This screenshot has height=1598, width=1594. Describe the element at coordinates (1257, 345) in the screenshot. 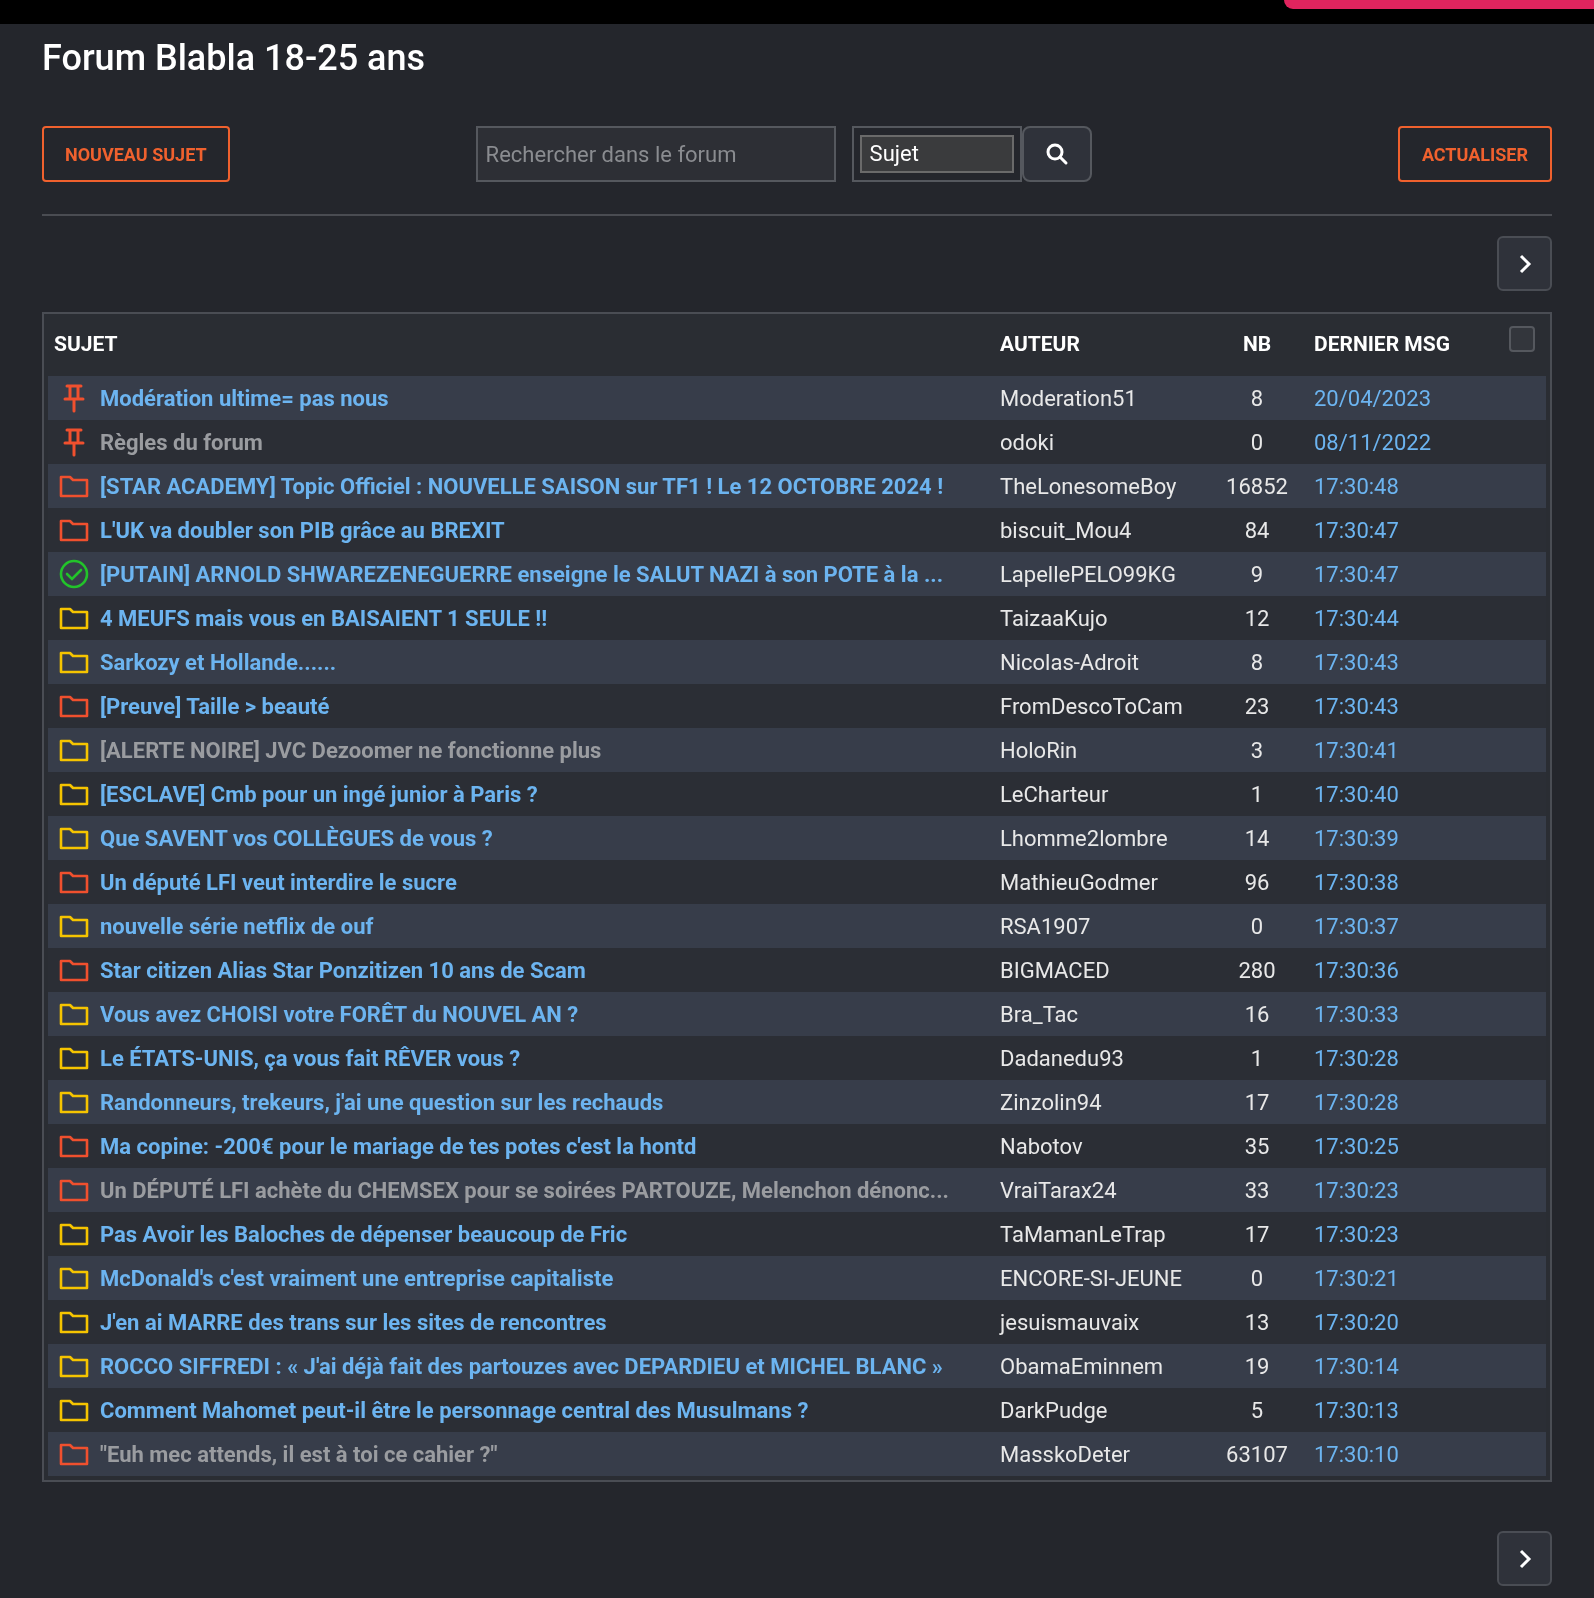

I see `column-header: NB` at that location.